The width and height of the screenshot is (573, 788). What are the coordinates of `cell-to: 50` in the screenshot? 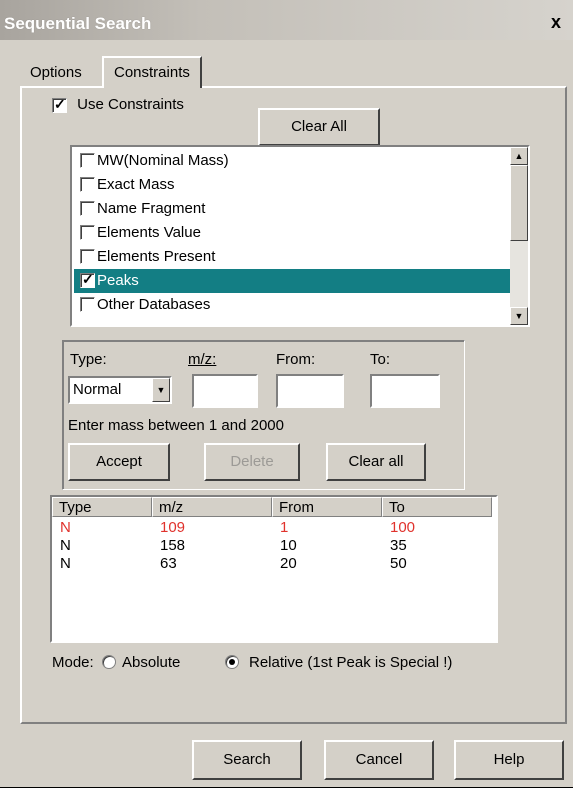 It's located at (398, 563).